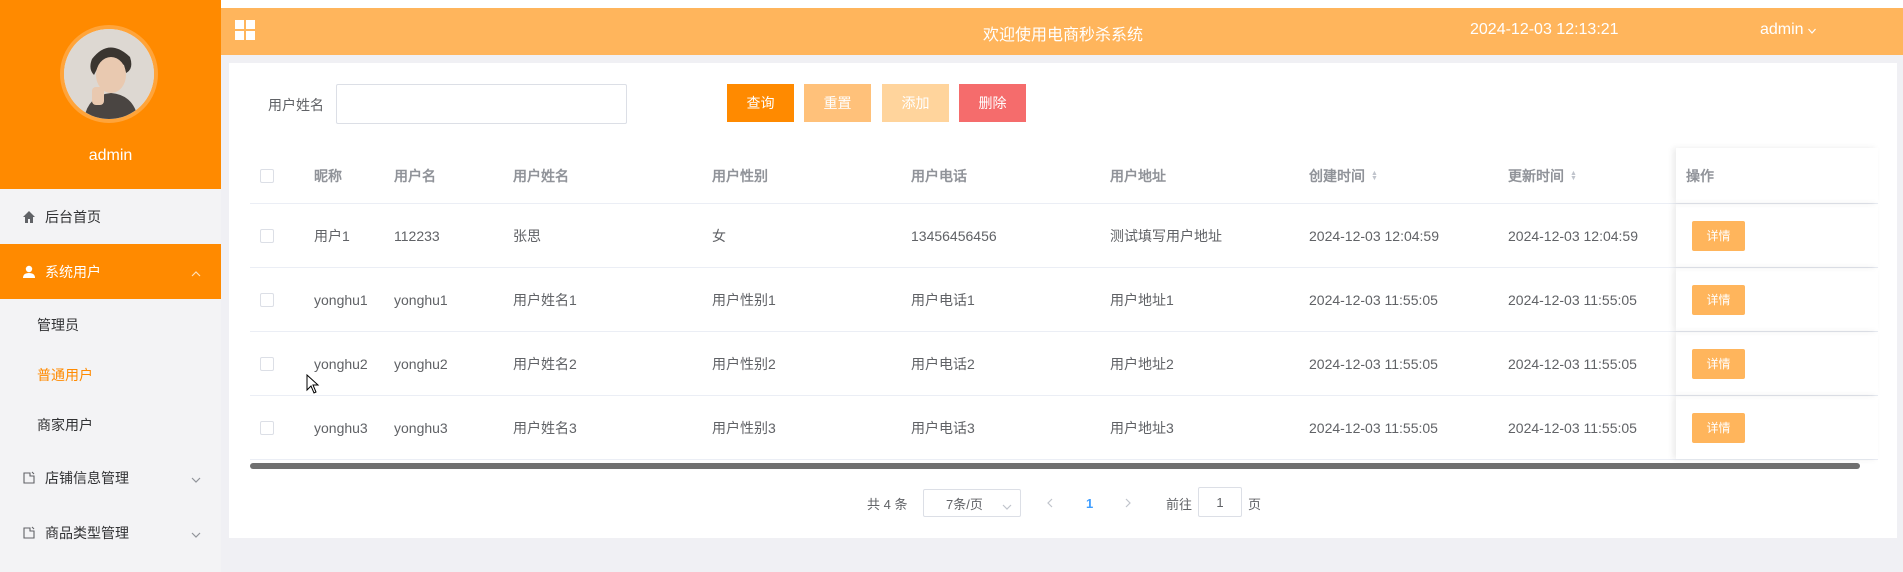  Describe the element at coordinates (110, 325) in the screenshot. I see `submenu-item-admins: 管理员` at that location.